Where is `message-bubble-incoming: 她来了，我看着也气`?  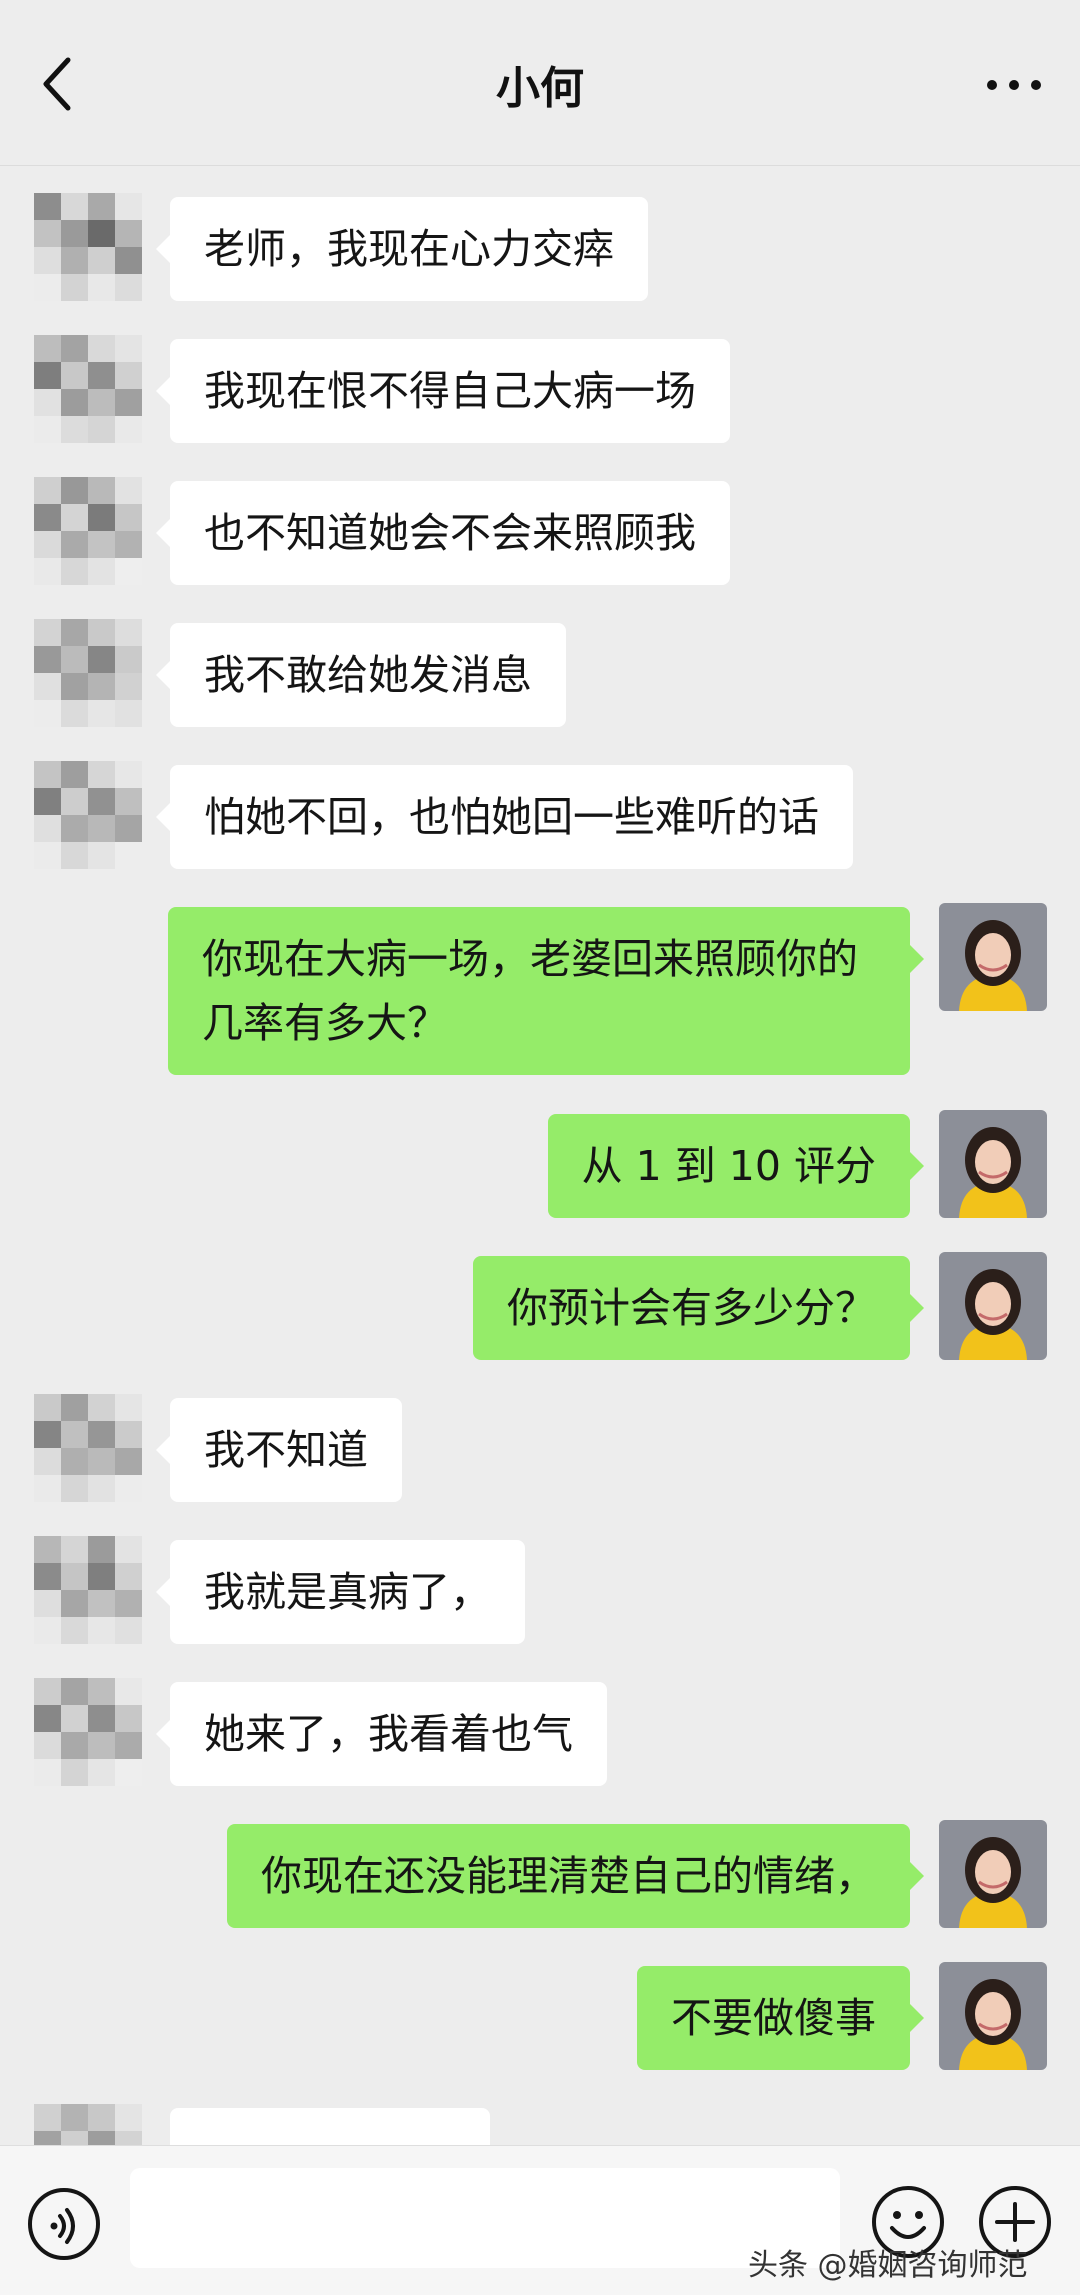 message-bubble-incoming: 她来了，我看着也气 is located at coordinates (381, 1734).